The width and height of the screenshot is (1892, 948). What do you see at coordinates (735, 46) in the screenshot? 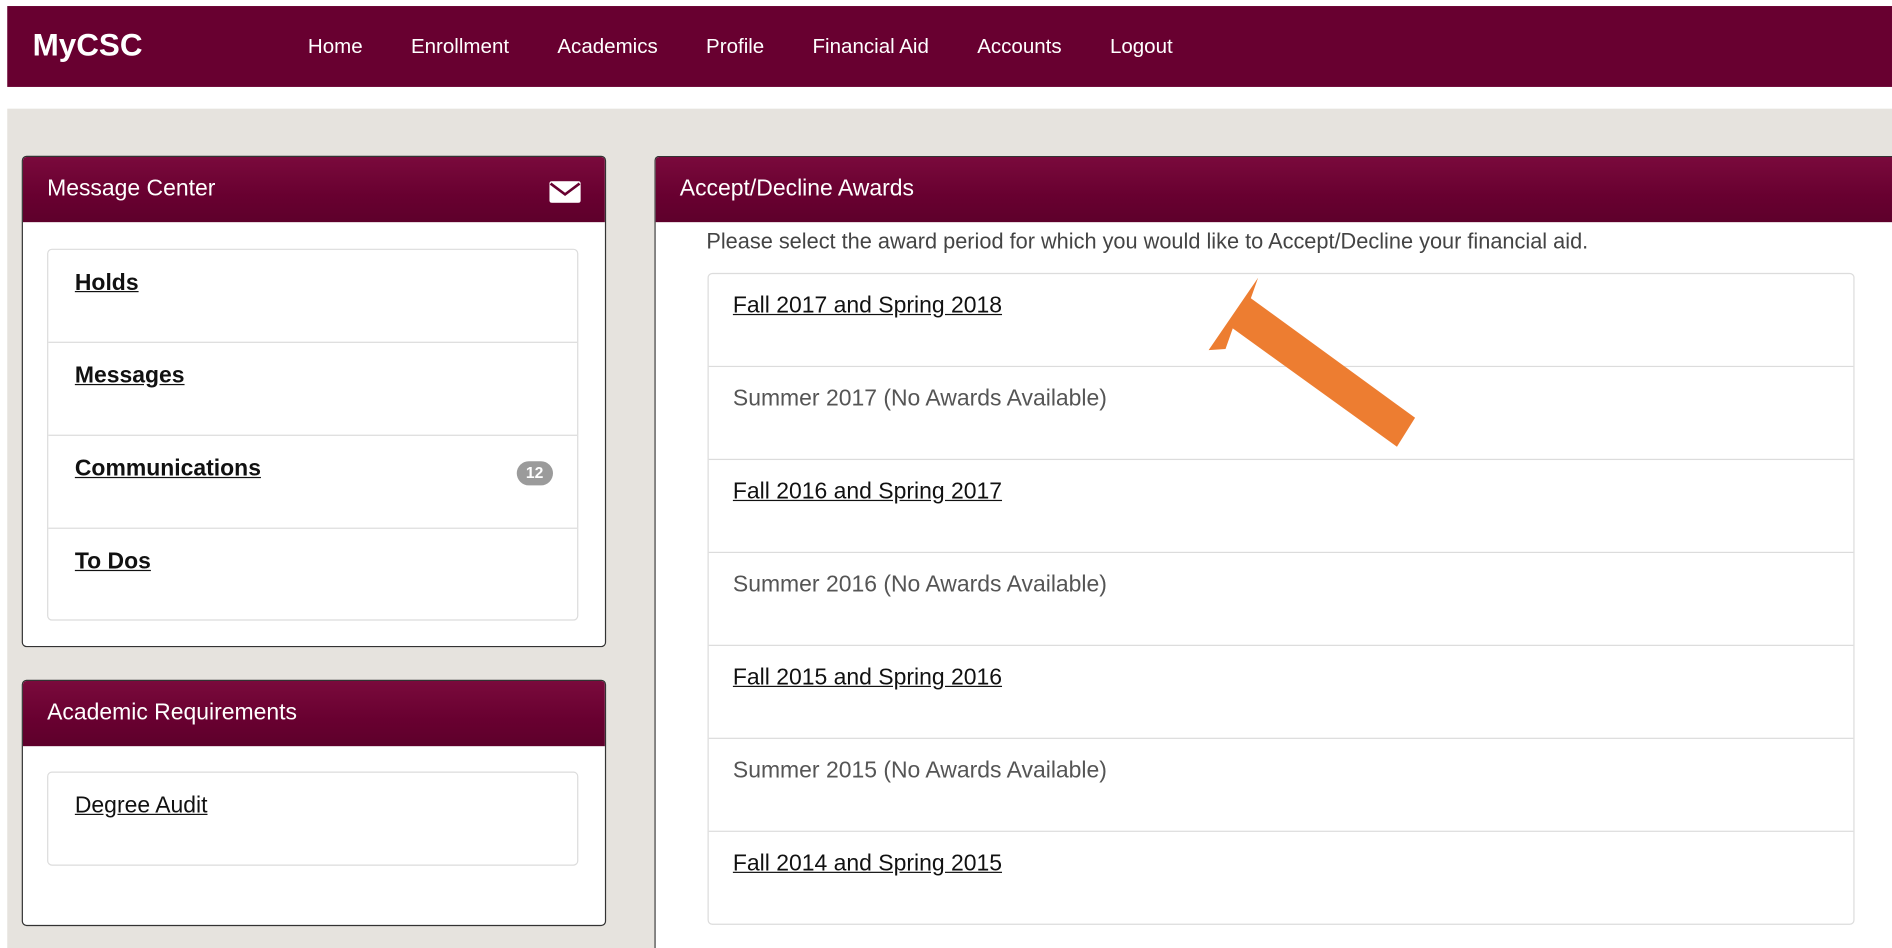
I see `nav-profile: Profile` at bounding box center [735, 46].